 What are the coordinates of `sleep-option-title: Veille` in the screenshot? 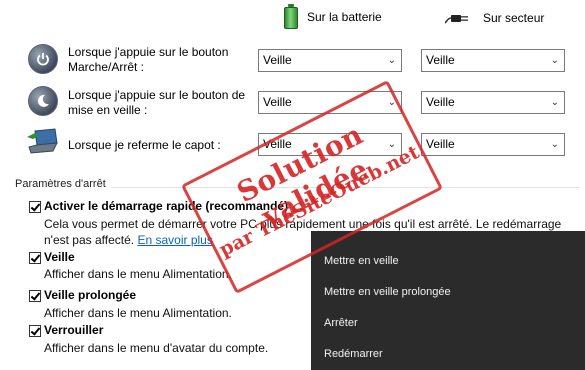 It's located at (59, 257).